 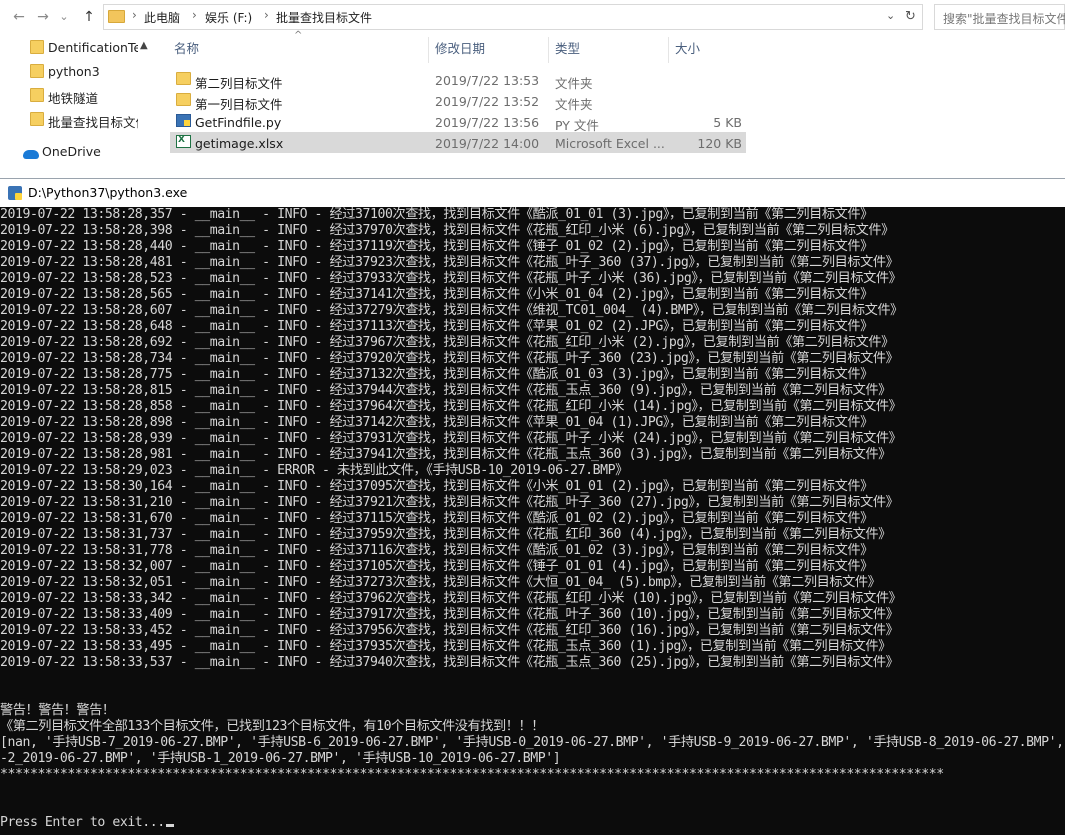 What do you see at coordinates (71, 151) in the screenshot?
I see `nav-item-onedrive: OneDrive` at bounding box center [71, 151].